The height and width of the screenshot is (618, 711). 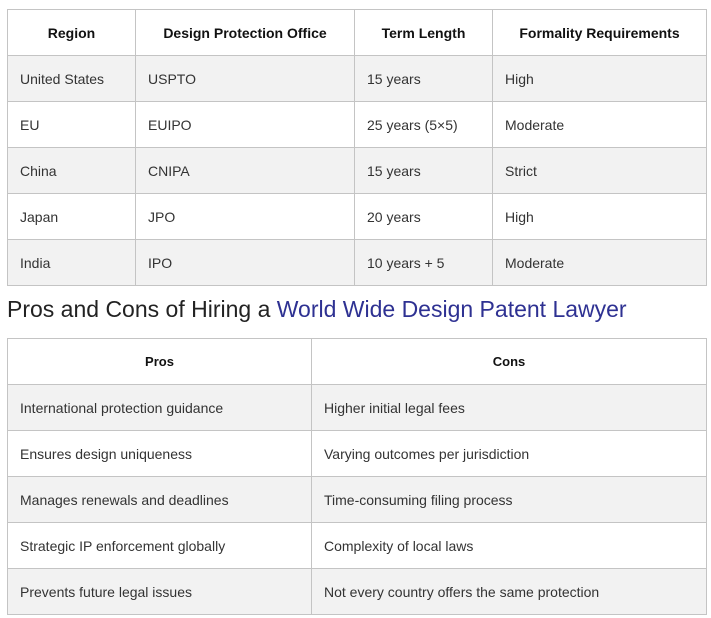 I want to click on column-header: Term Length, so click(x=423, y=32).